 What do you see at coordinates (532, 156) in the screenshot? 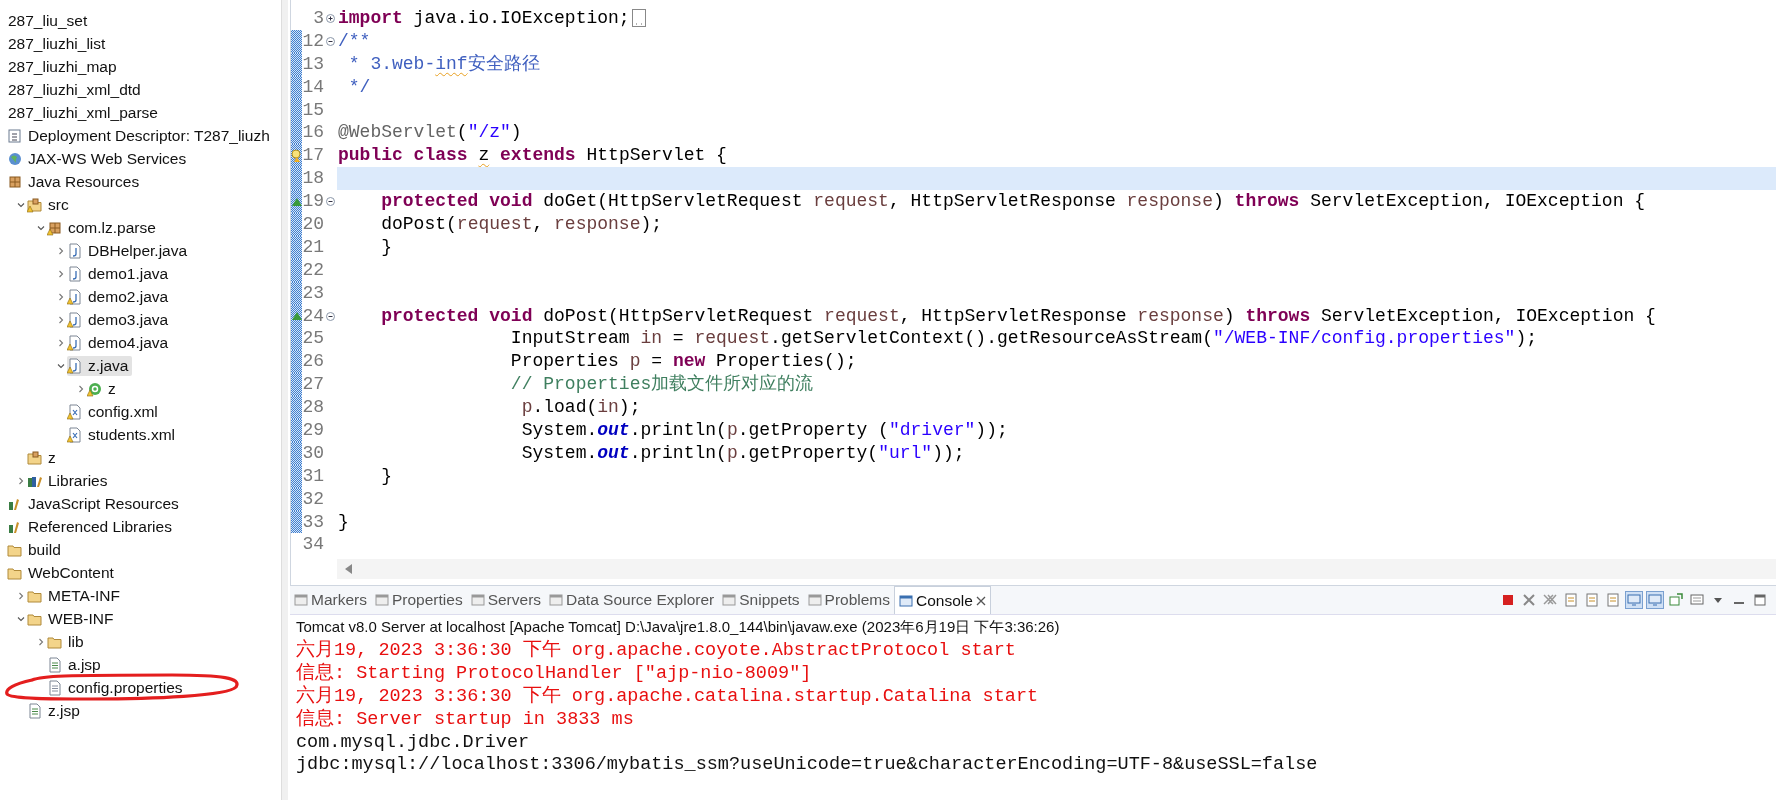
I see `code-line: public class z extends HttpServlet {` at bounding box center [532, 156].